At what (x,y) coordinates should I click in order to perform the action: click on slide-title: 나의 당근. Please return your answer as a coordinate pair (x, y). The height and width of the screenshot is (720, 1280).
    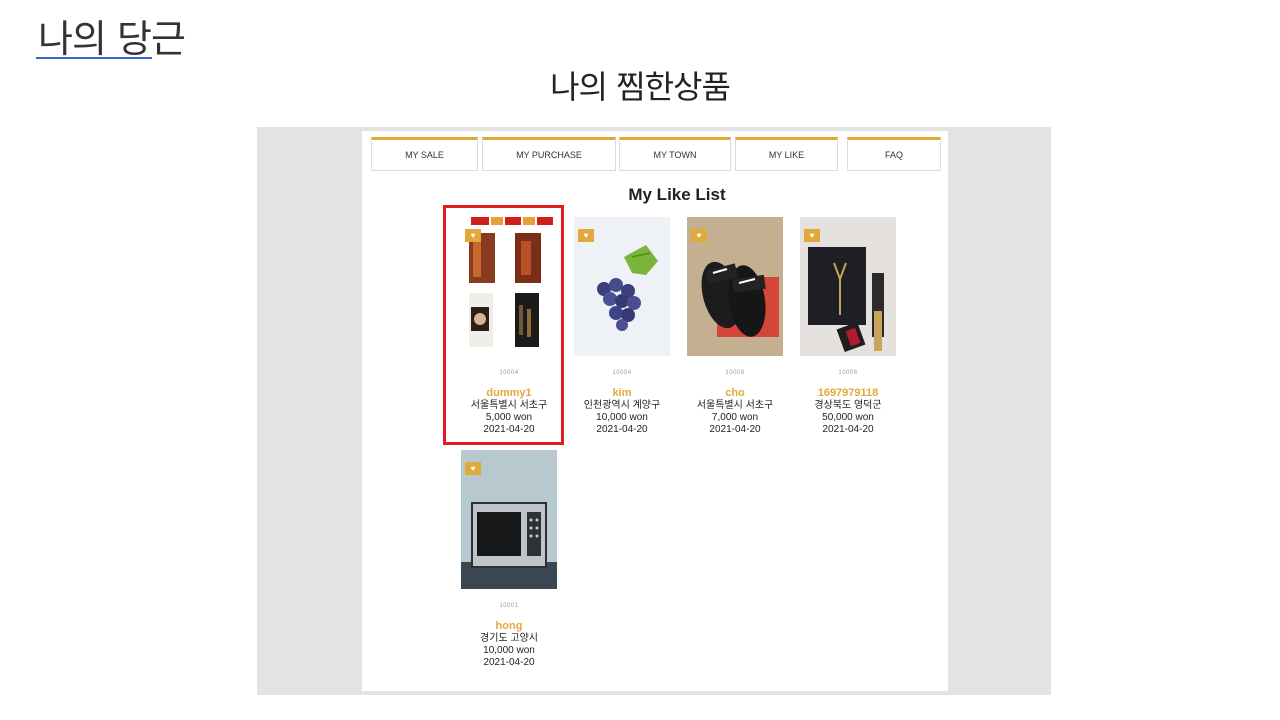
    Looking at the image, I should click on (112, 39).